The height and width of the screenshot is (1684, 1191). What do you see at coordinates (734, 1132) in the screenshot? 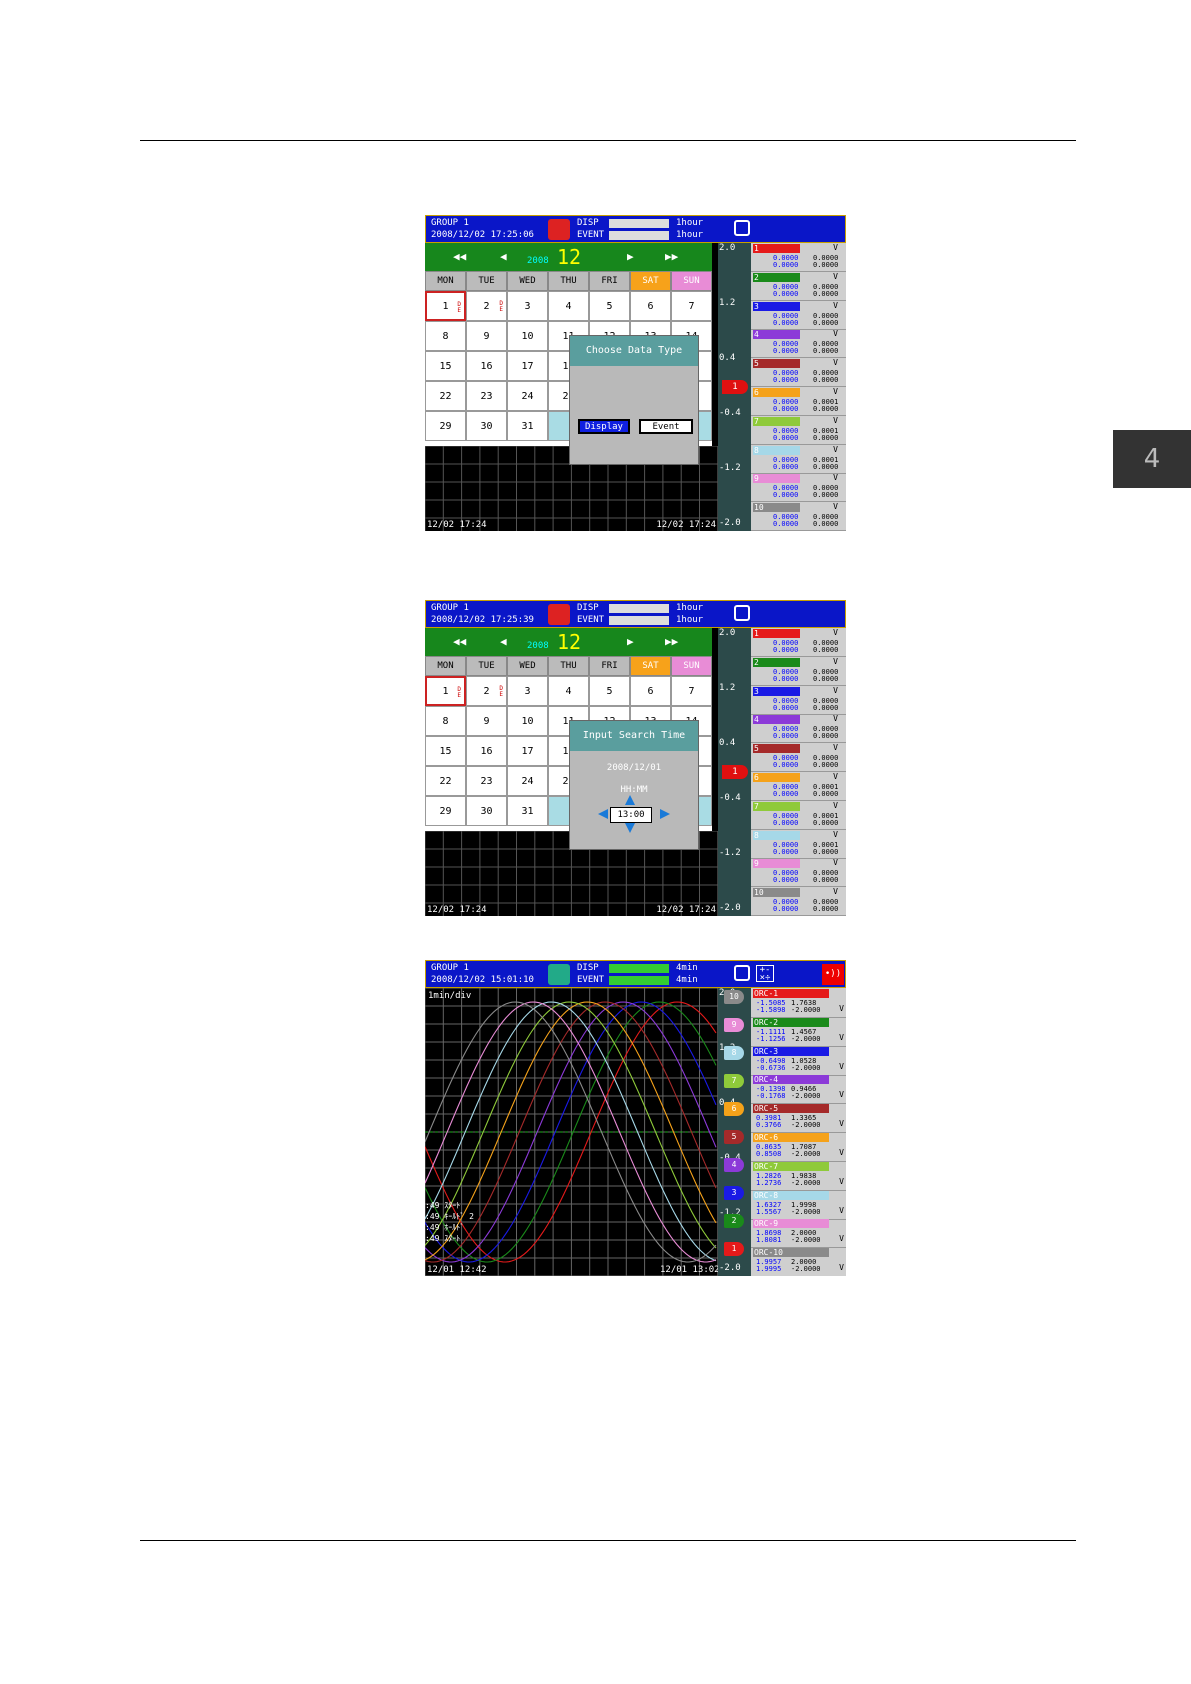
I see `scale-bar: 2.01.20.4-0.4-1.2-2.010987654321` at bounding box center [734, 1132].